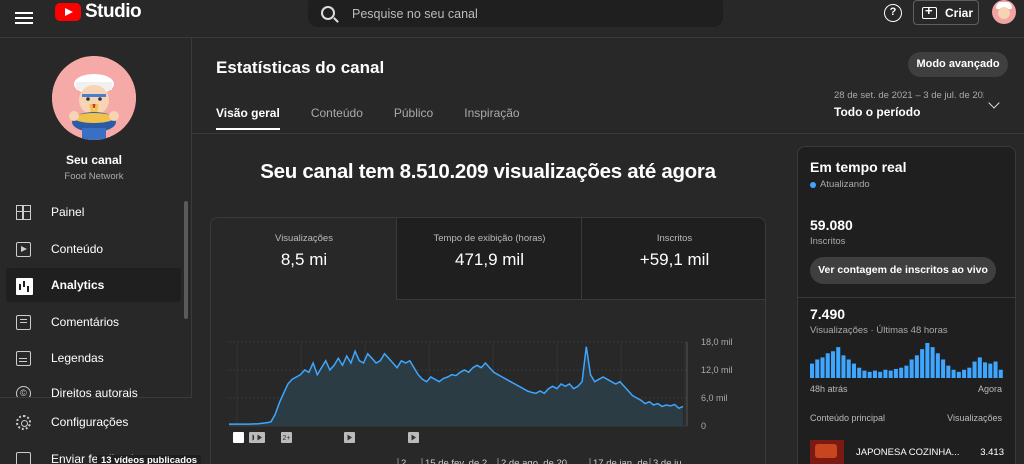 The width and height of the screenshot is (1024, 464). Describe the element at coordinates (717, 342) in the screenshot. I see `y-tick-label: 18,0 mil` at that location.